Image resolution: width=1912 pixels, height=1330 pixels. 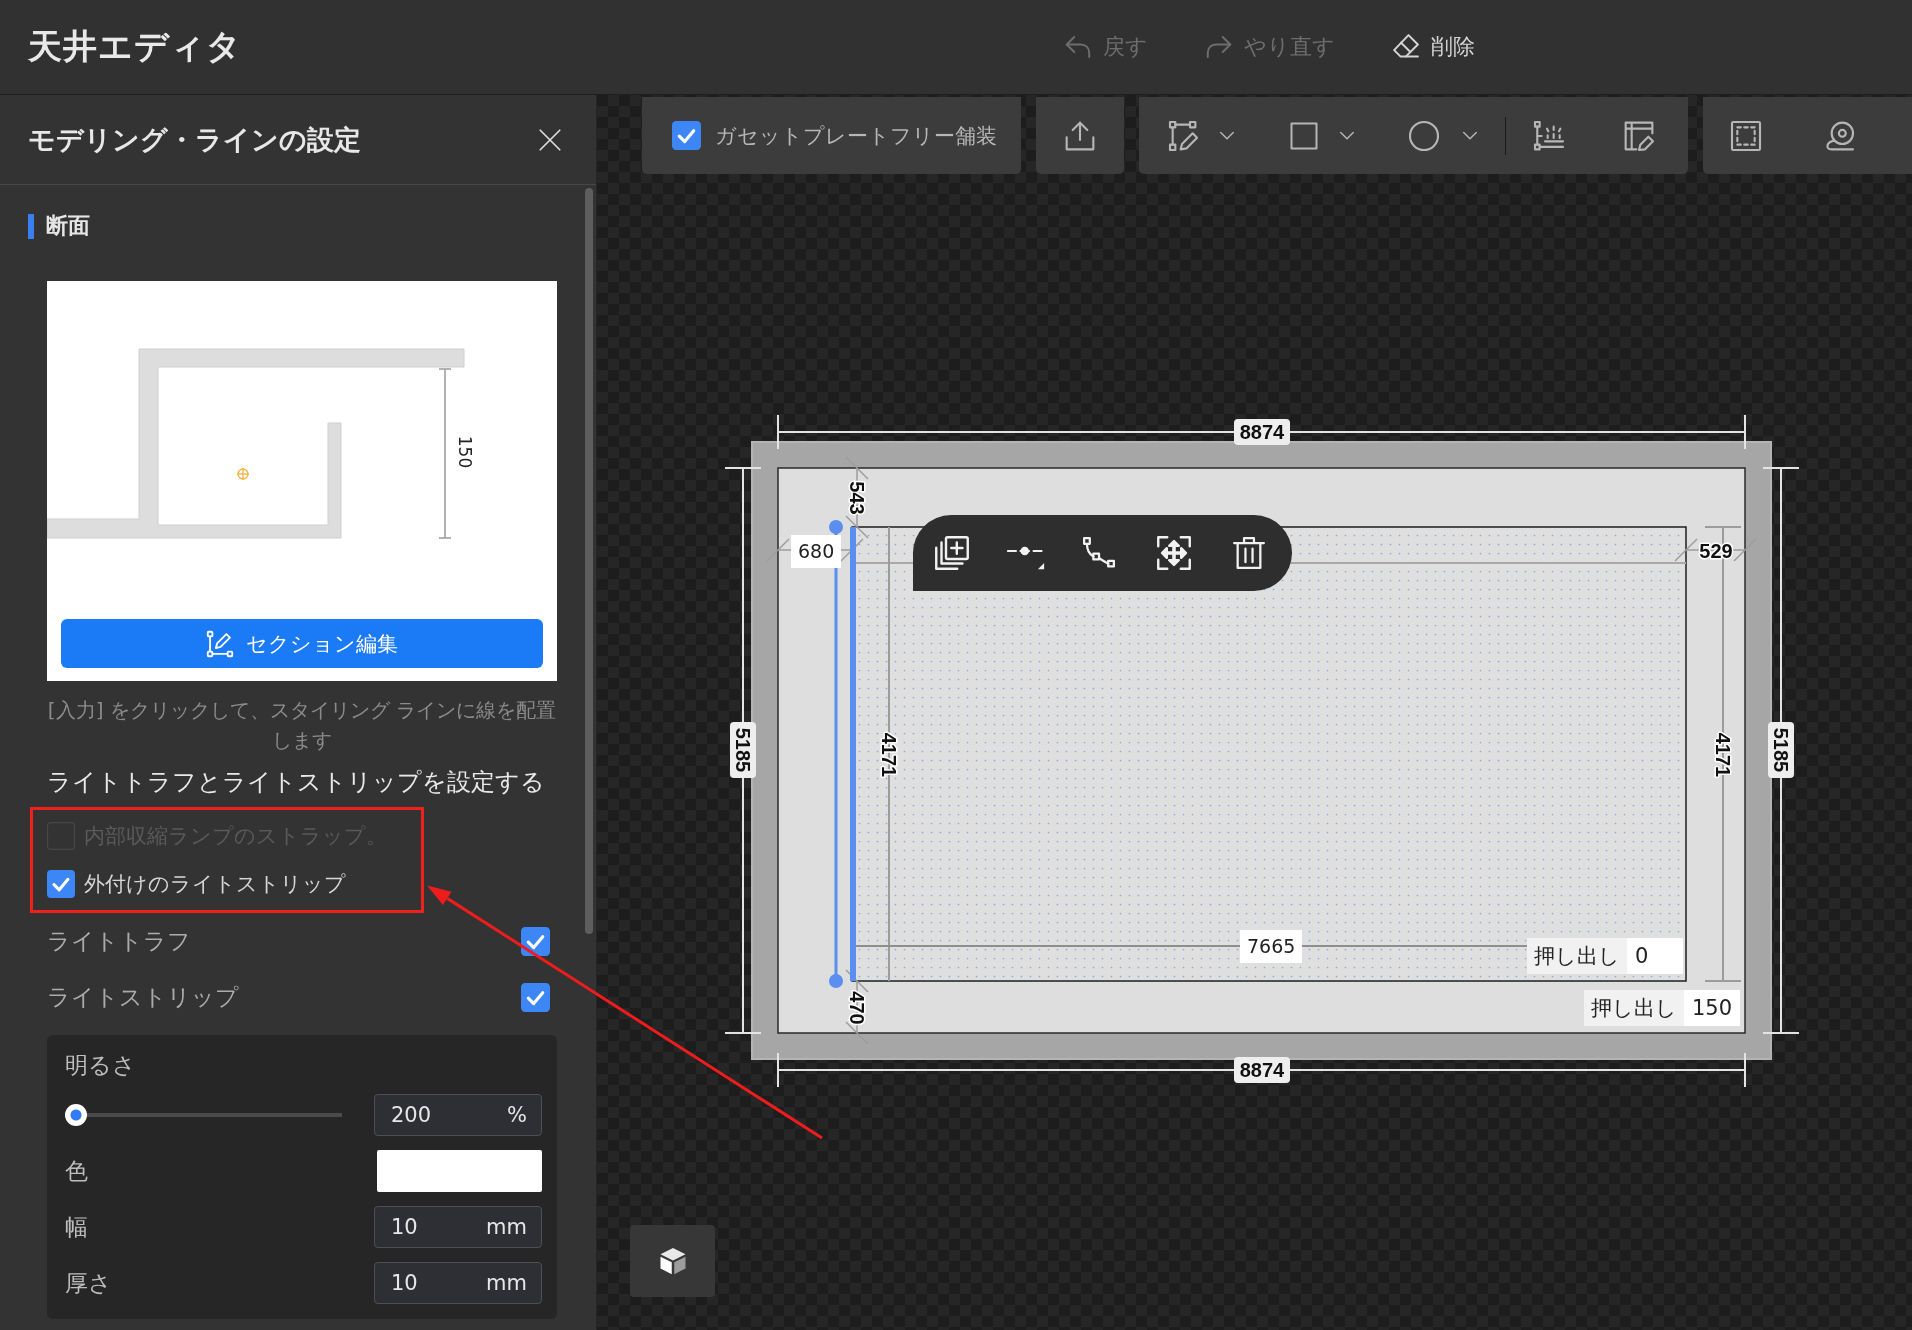 I want to click on slider-thumb, so click(x=76, y=1115).